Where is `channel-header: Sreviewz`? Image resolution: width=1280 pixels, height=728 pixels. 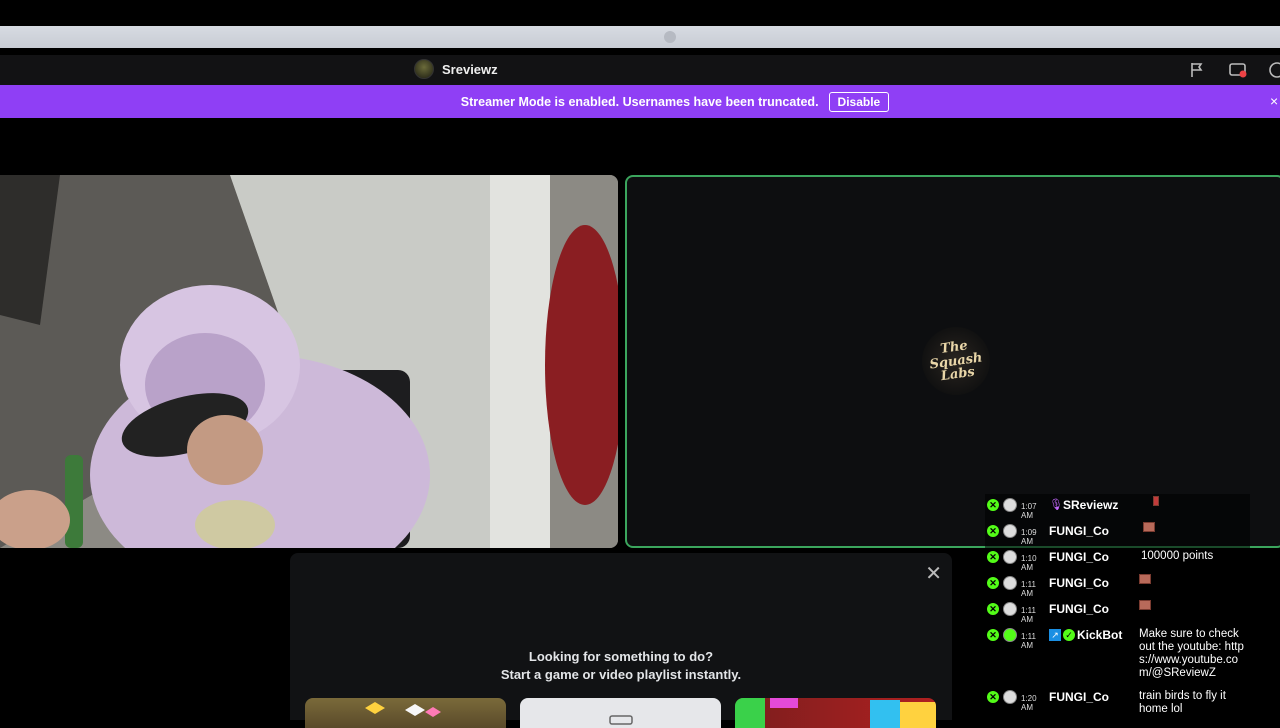
channel-header: Sreviewz is located at coordinates (456, 69).